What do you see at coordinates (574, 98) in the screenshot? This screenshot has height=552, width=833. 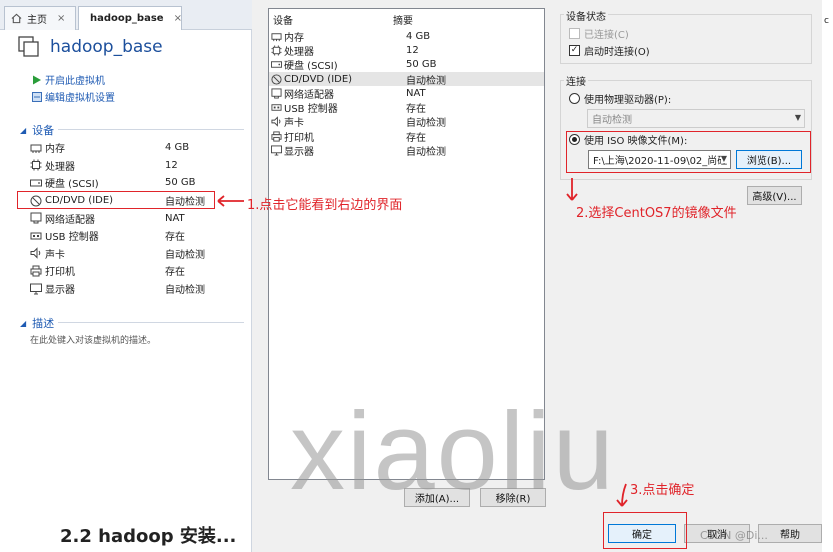 I see `radio-dot` at bounding box center [574, 98].